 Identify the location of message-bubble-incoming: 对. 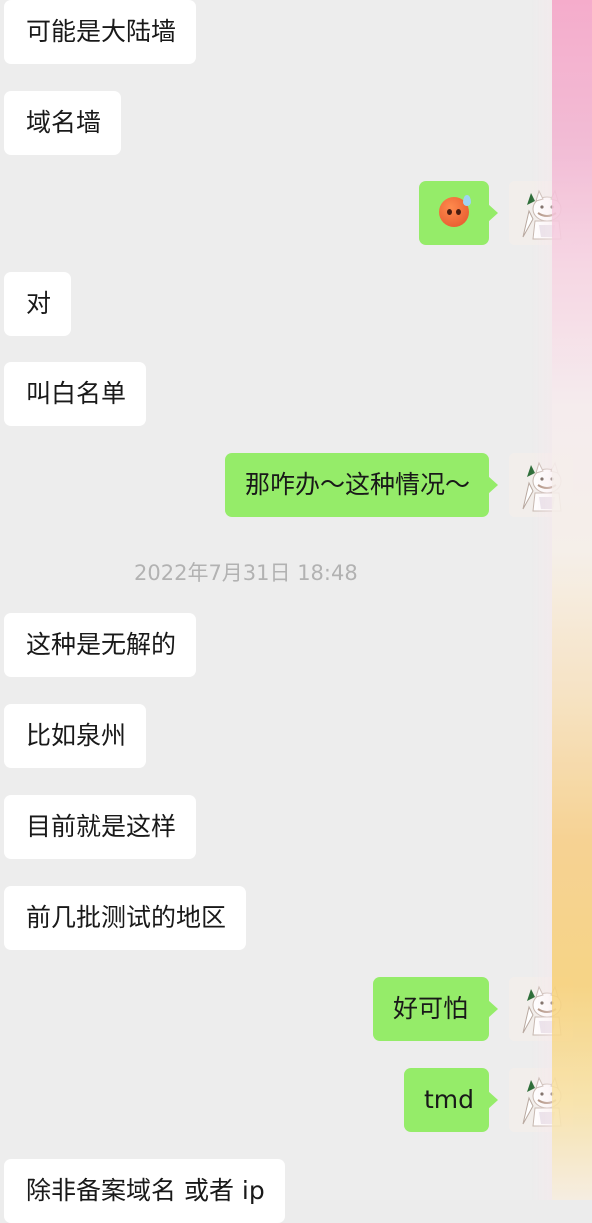
(38, 304).